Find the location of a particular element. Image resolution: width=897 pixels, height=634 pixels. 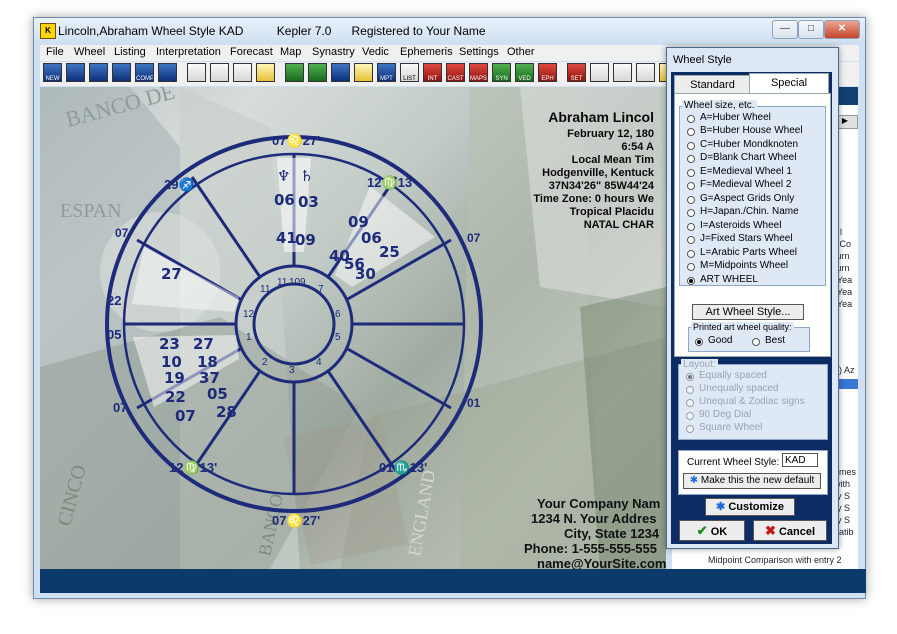

forecast-button: CAST is located at coordinates (455, 72).